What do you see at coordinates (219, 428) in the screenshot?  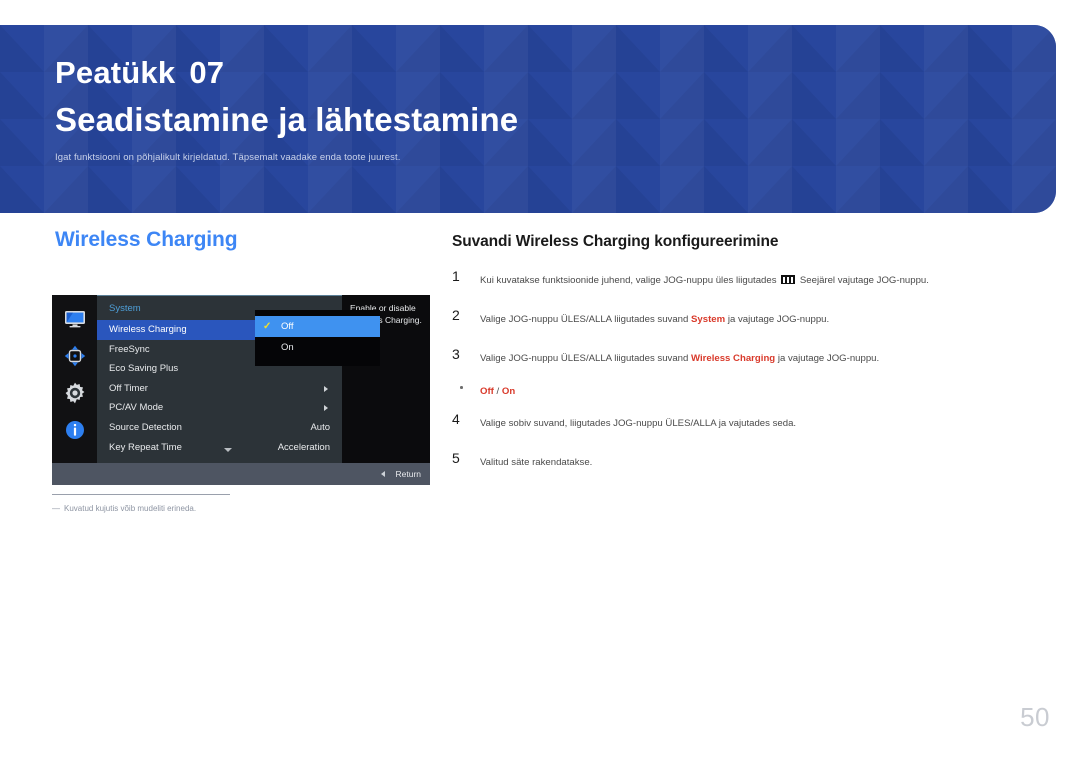 I see `osd-row-source-detection: Source Detection Auto` at bounding box center [219, 428].